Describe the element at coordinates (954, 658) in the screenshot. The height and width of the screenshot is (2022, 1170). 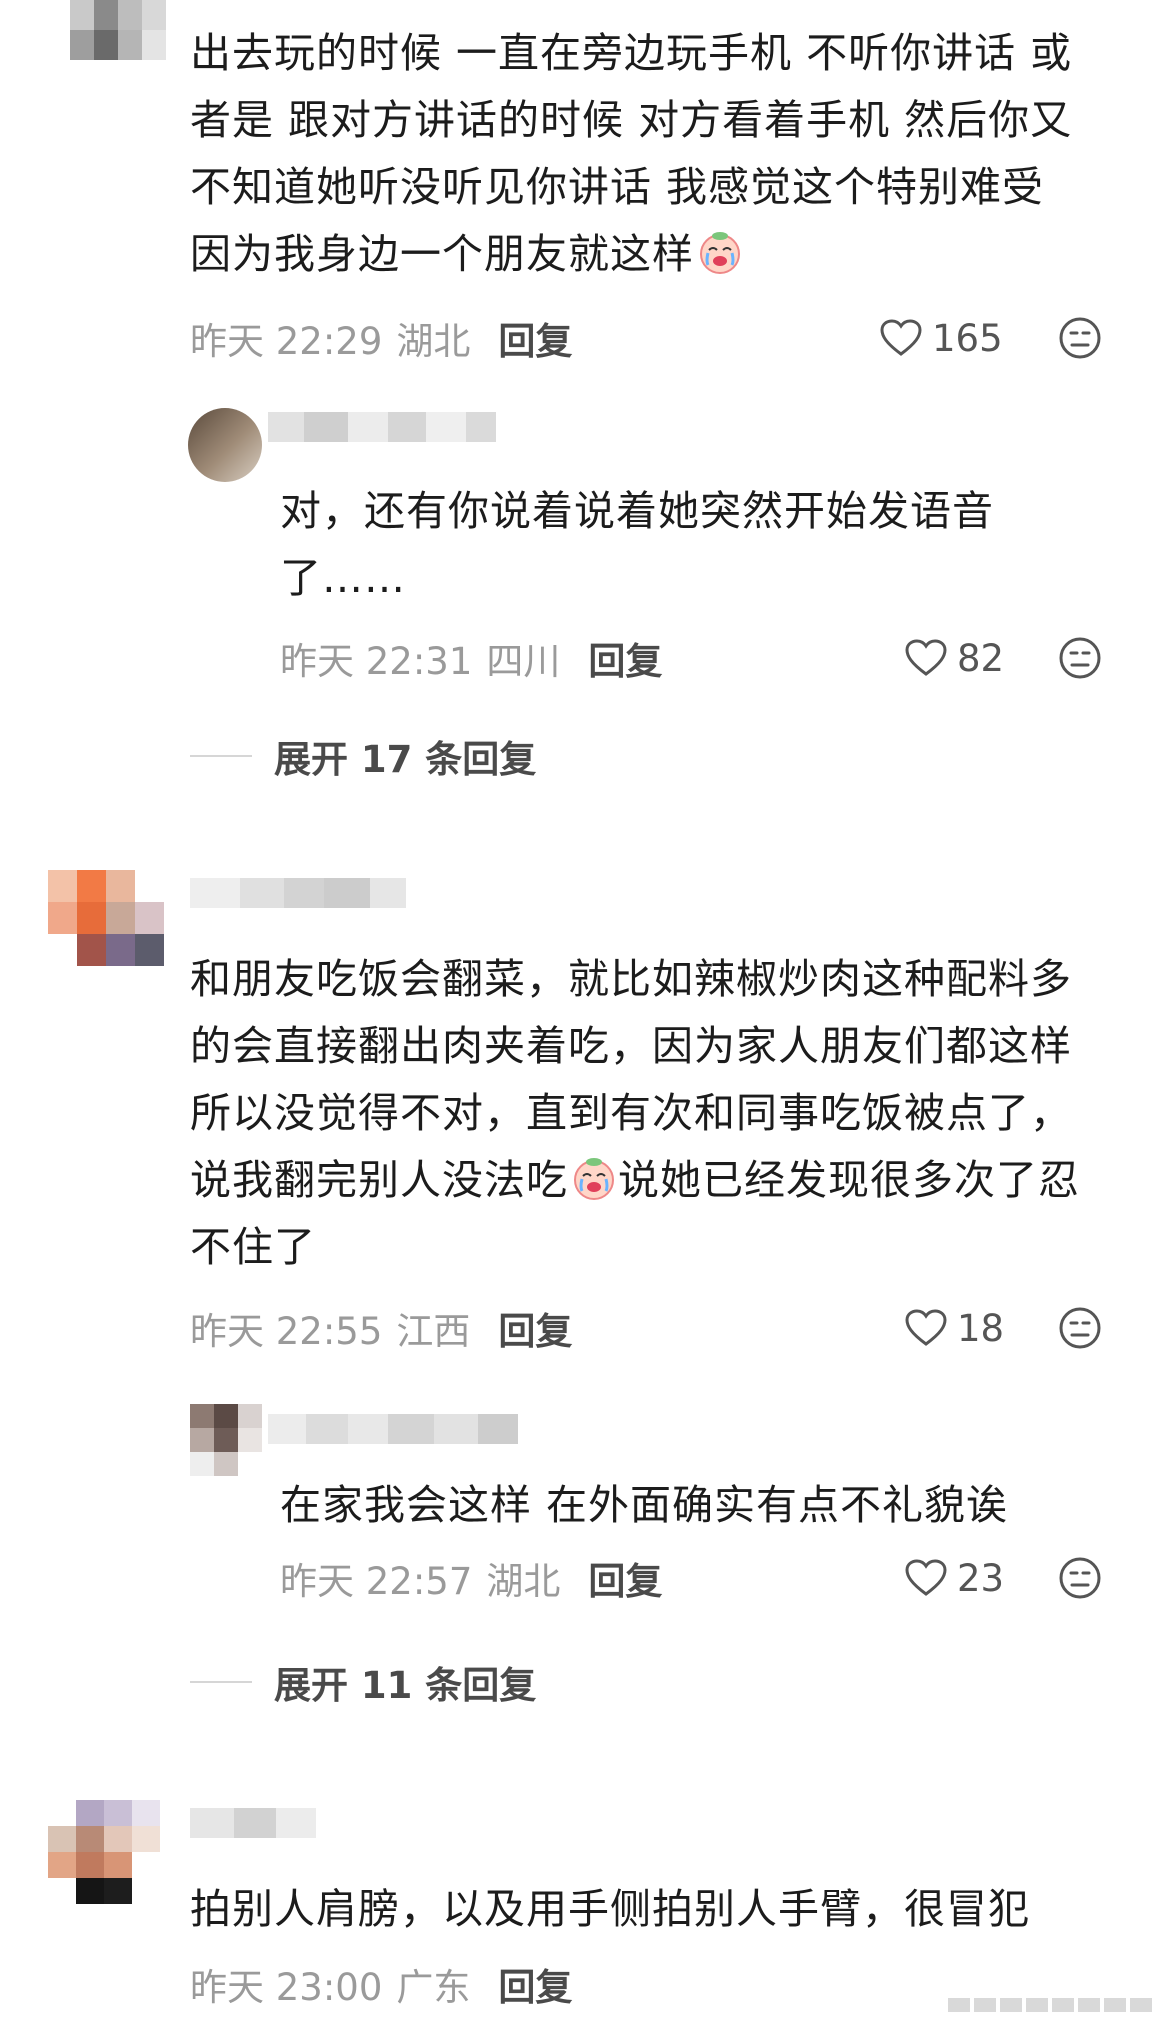
I see `like-button: 82` at that location.